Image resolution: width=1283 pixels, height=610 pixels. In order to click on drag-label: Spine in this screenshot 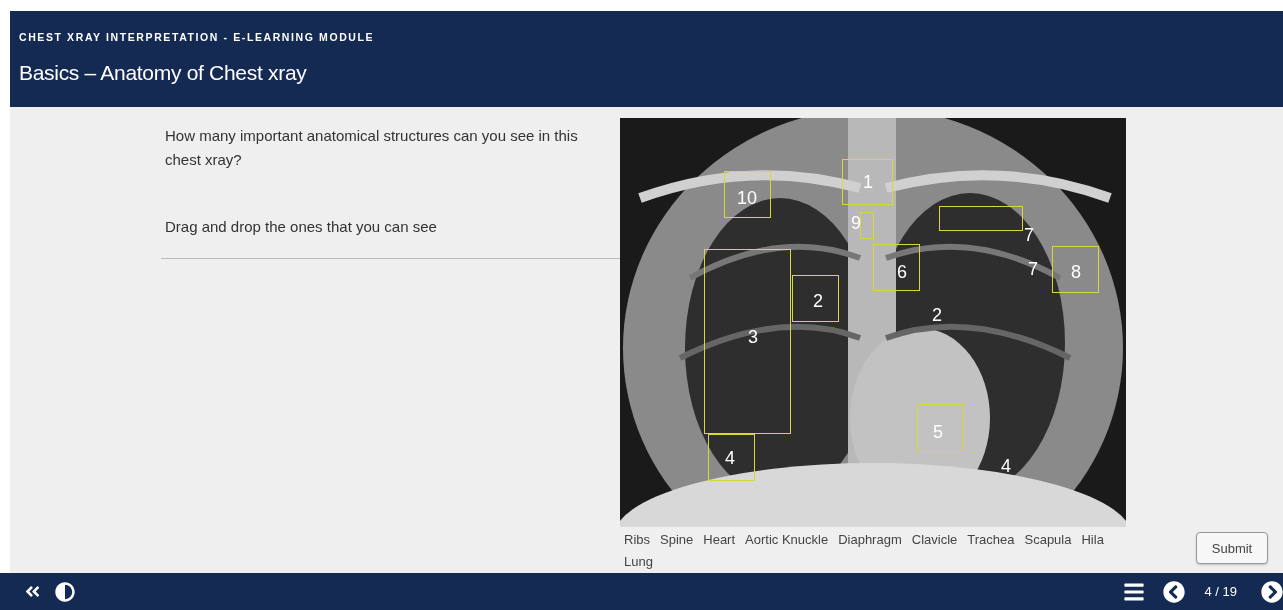, I will do `click(677, 540)`.